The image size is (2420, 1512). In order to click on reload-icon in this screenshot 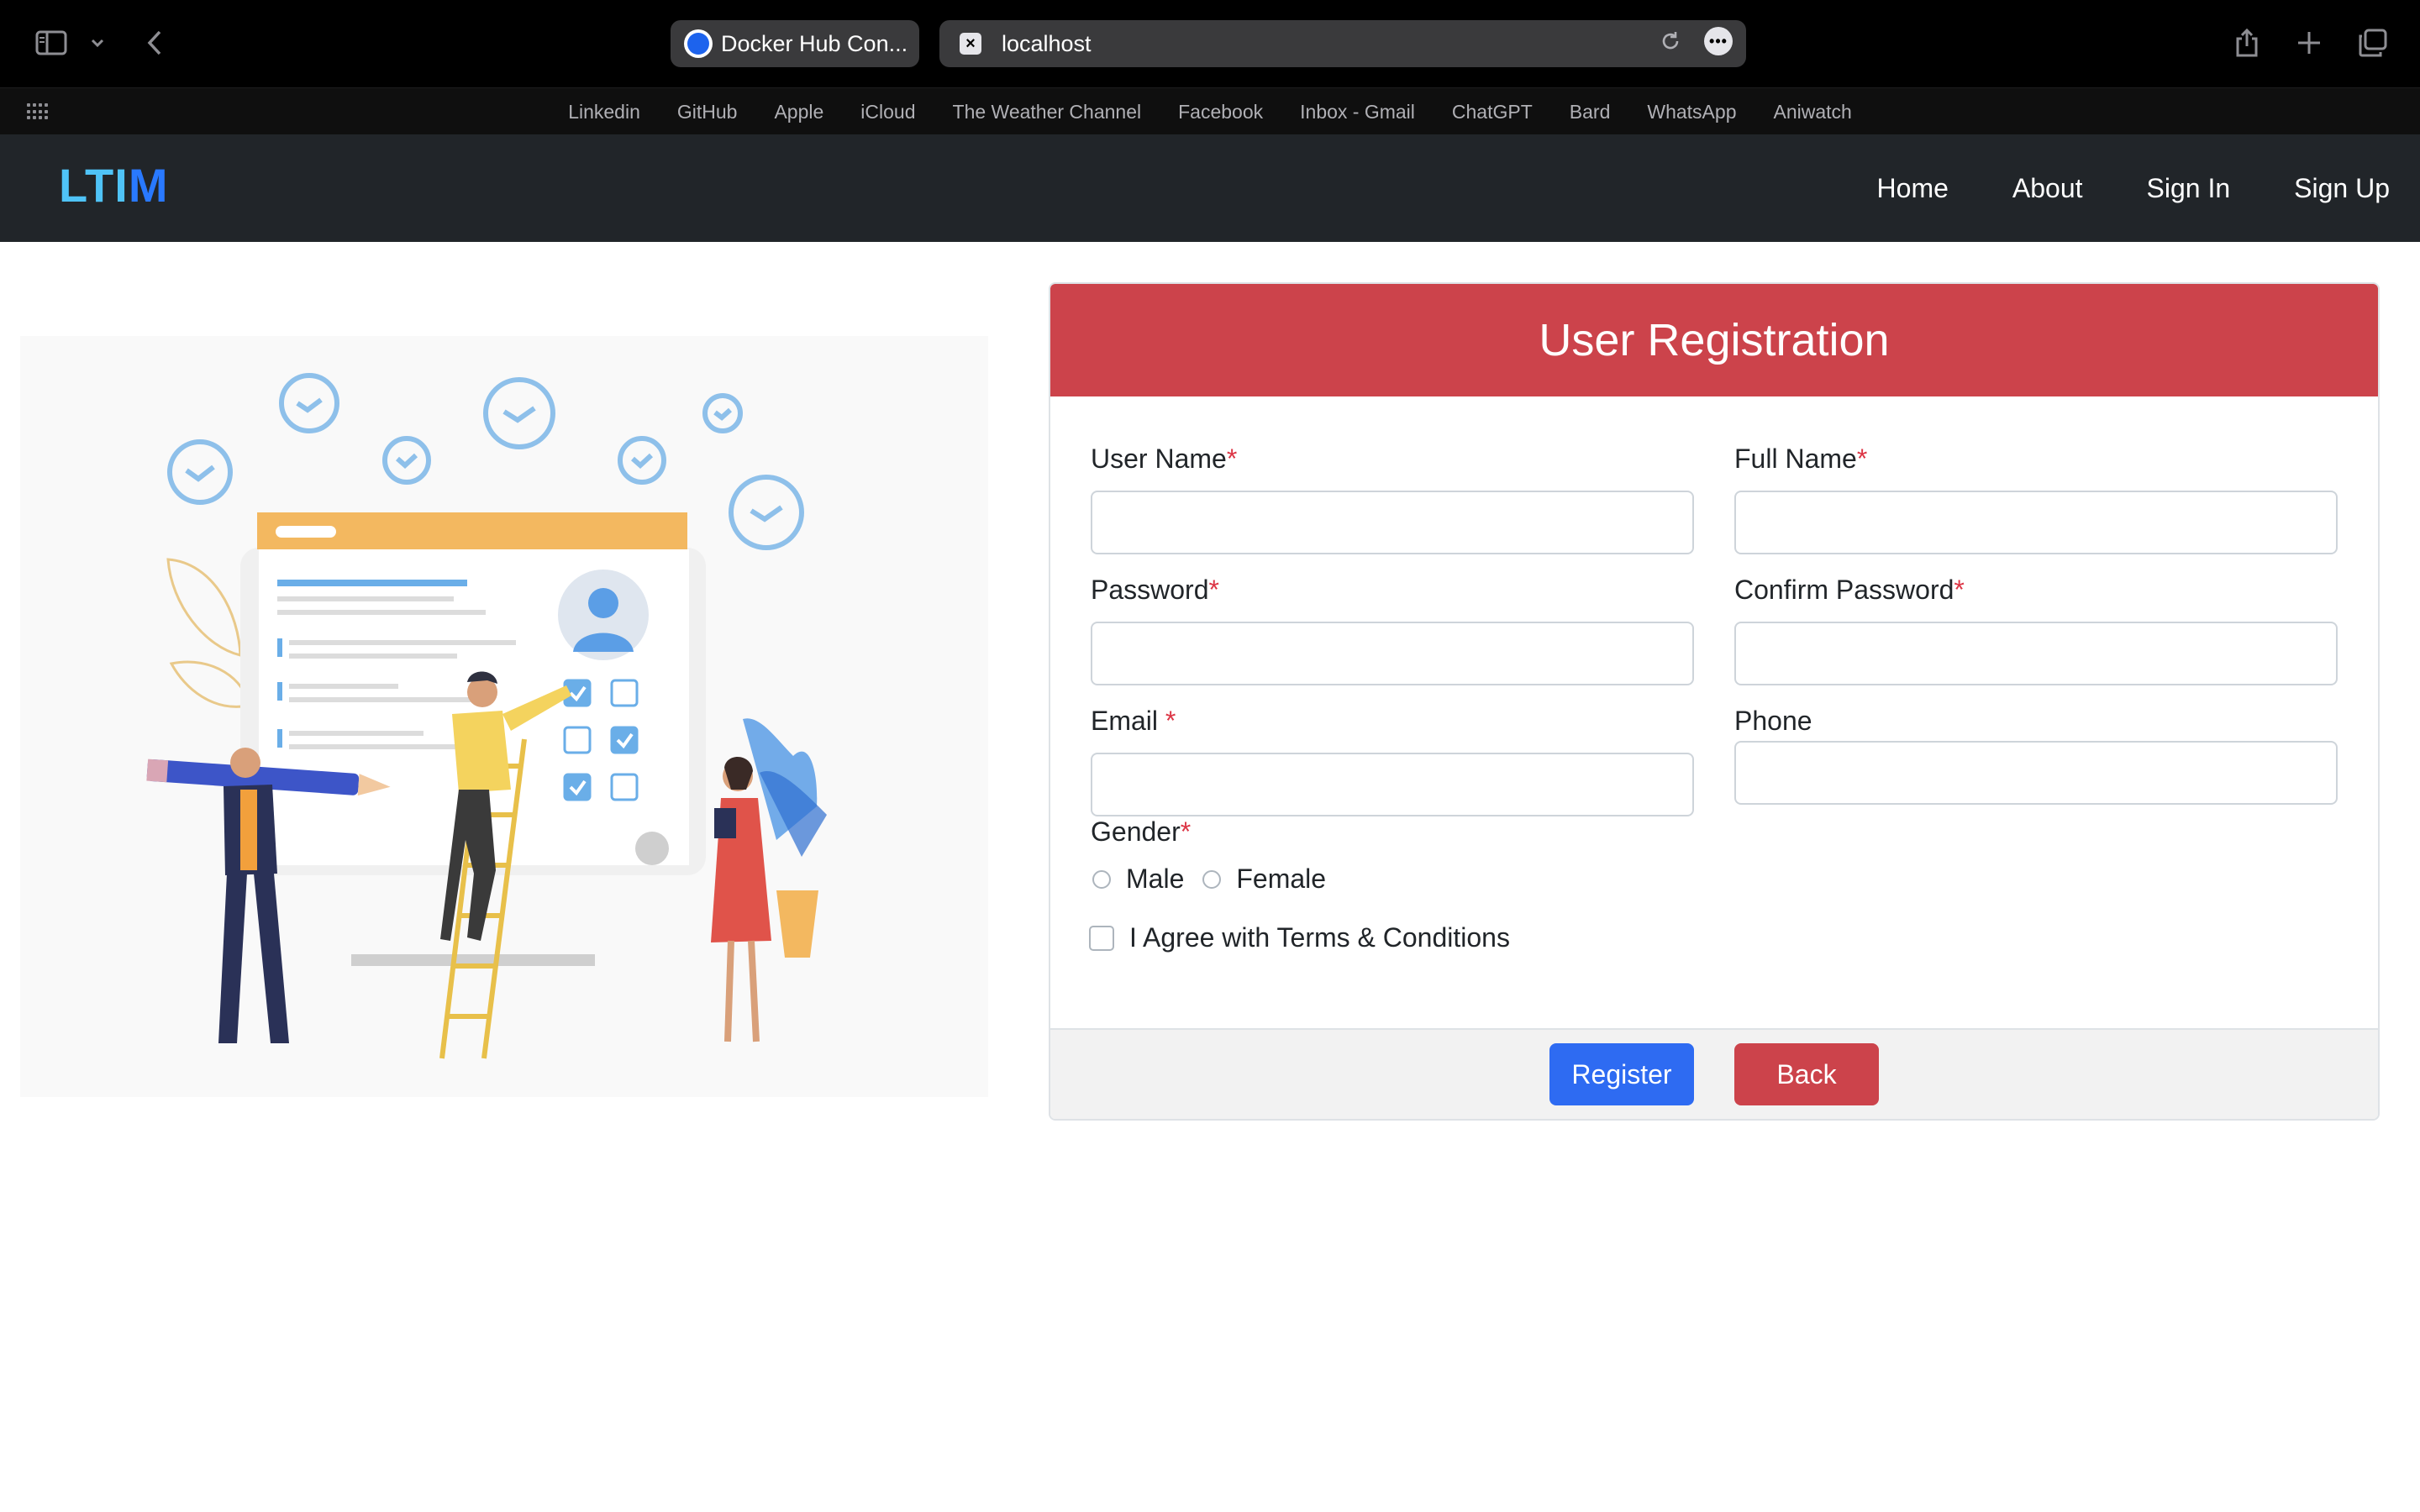, I will do `click(1670, 41)`.